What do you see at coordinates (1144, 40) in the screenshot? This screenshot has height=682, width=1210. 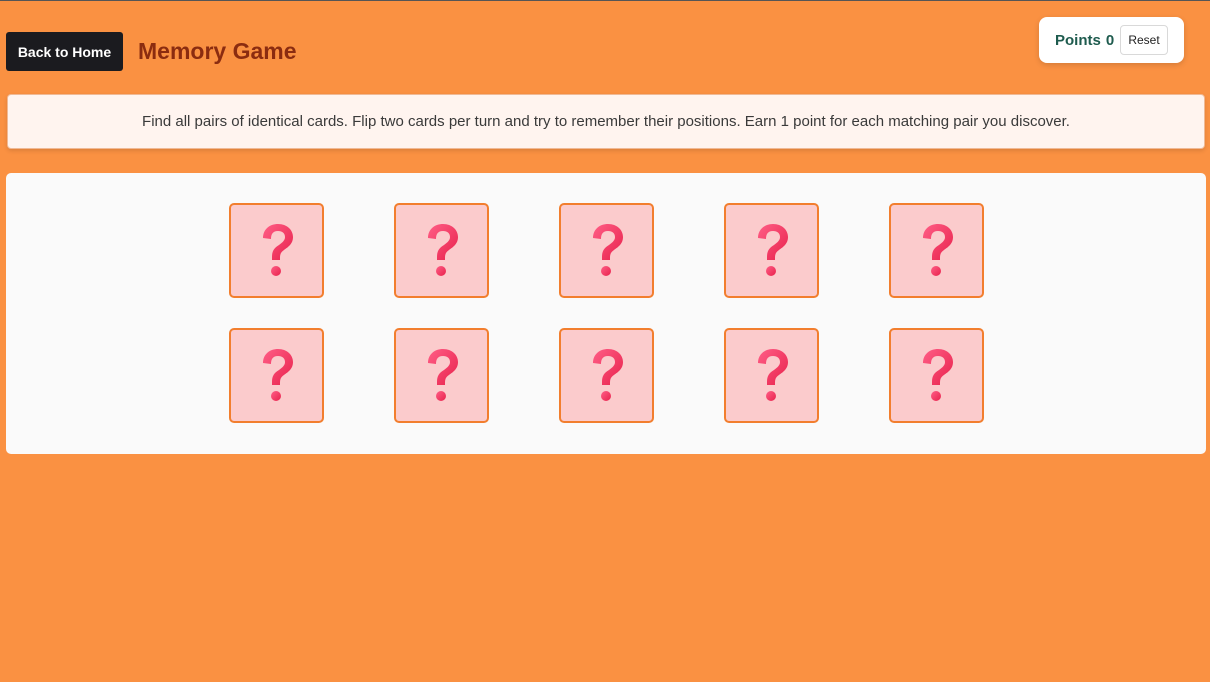 I see `reset-button: Reset` at bounding box center [1144, 40].